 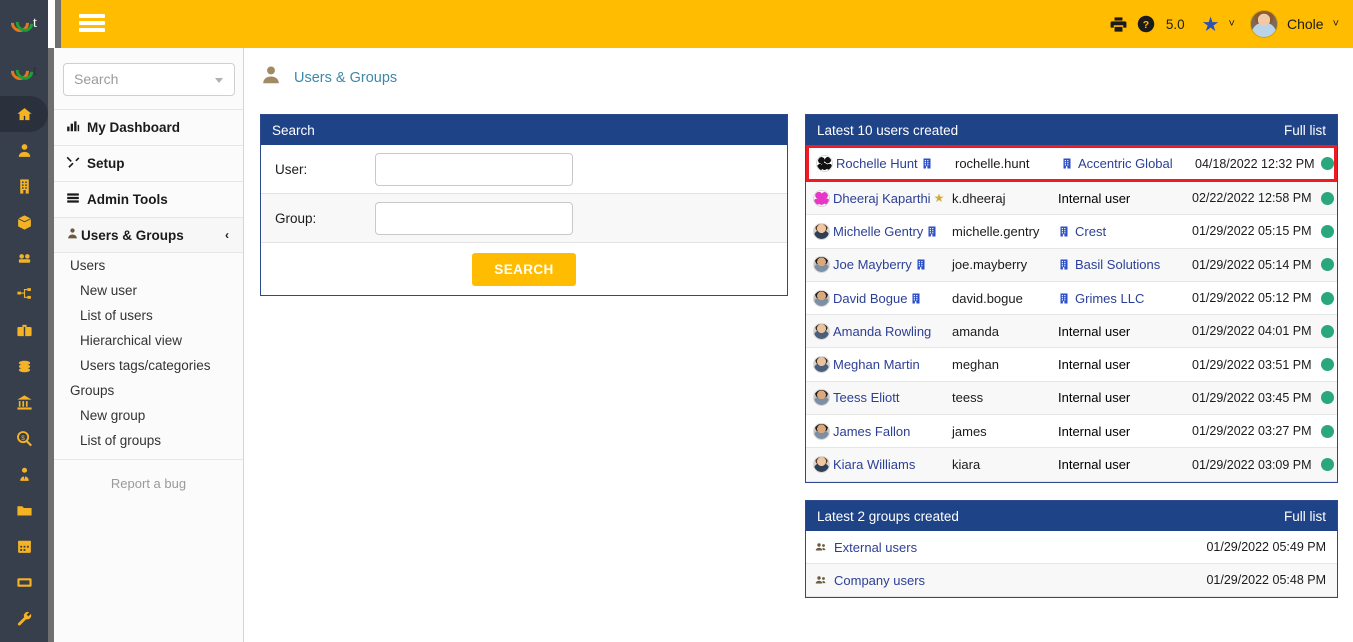 I want to click on rail-item-briefcase, so click(x=24, y=330).